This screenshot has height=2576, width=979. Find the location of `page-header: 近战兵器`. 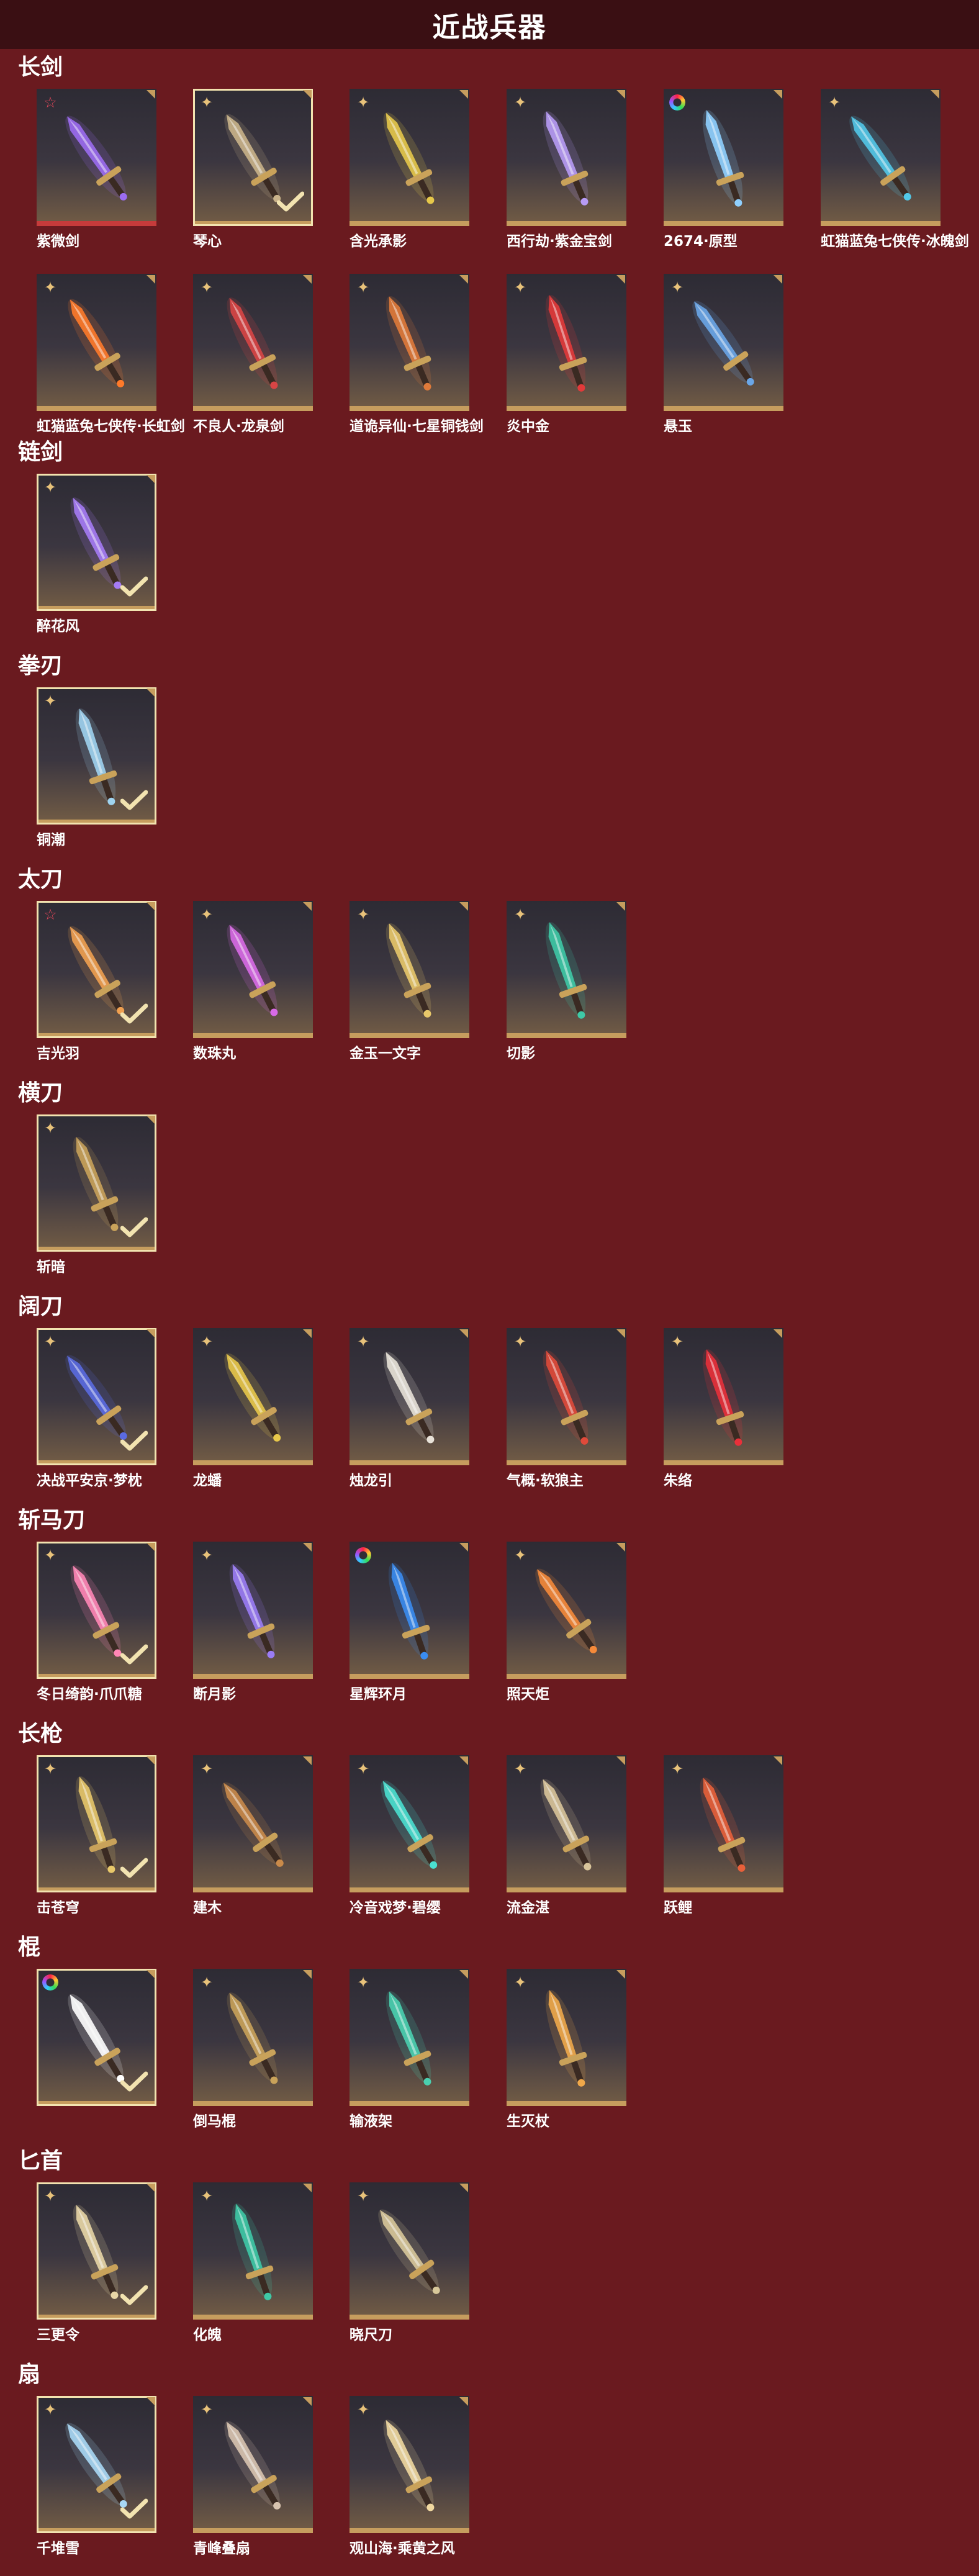

page-header: 近战兵器 is located at coordinates (489, 24).